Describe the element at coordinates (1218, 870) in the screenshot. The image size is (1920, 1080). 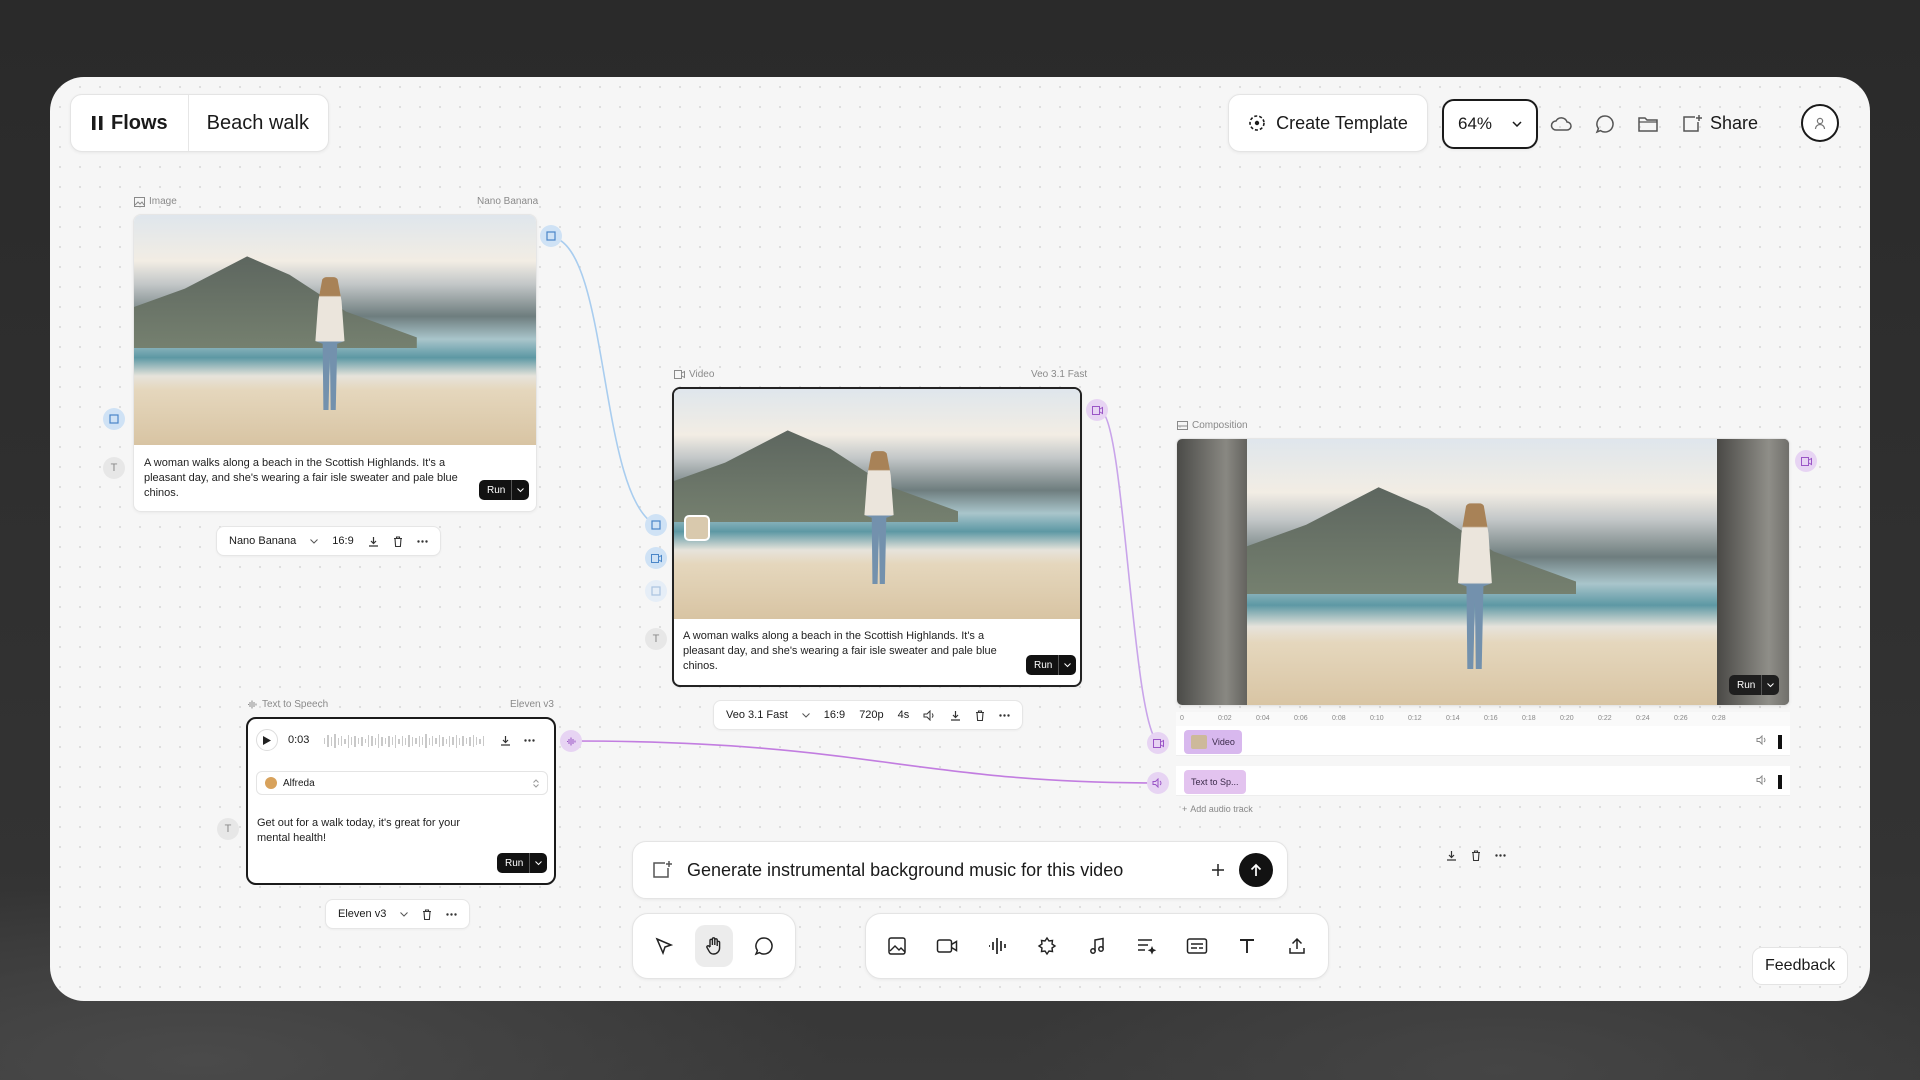
I see `plus-icon` at that location.